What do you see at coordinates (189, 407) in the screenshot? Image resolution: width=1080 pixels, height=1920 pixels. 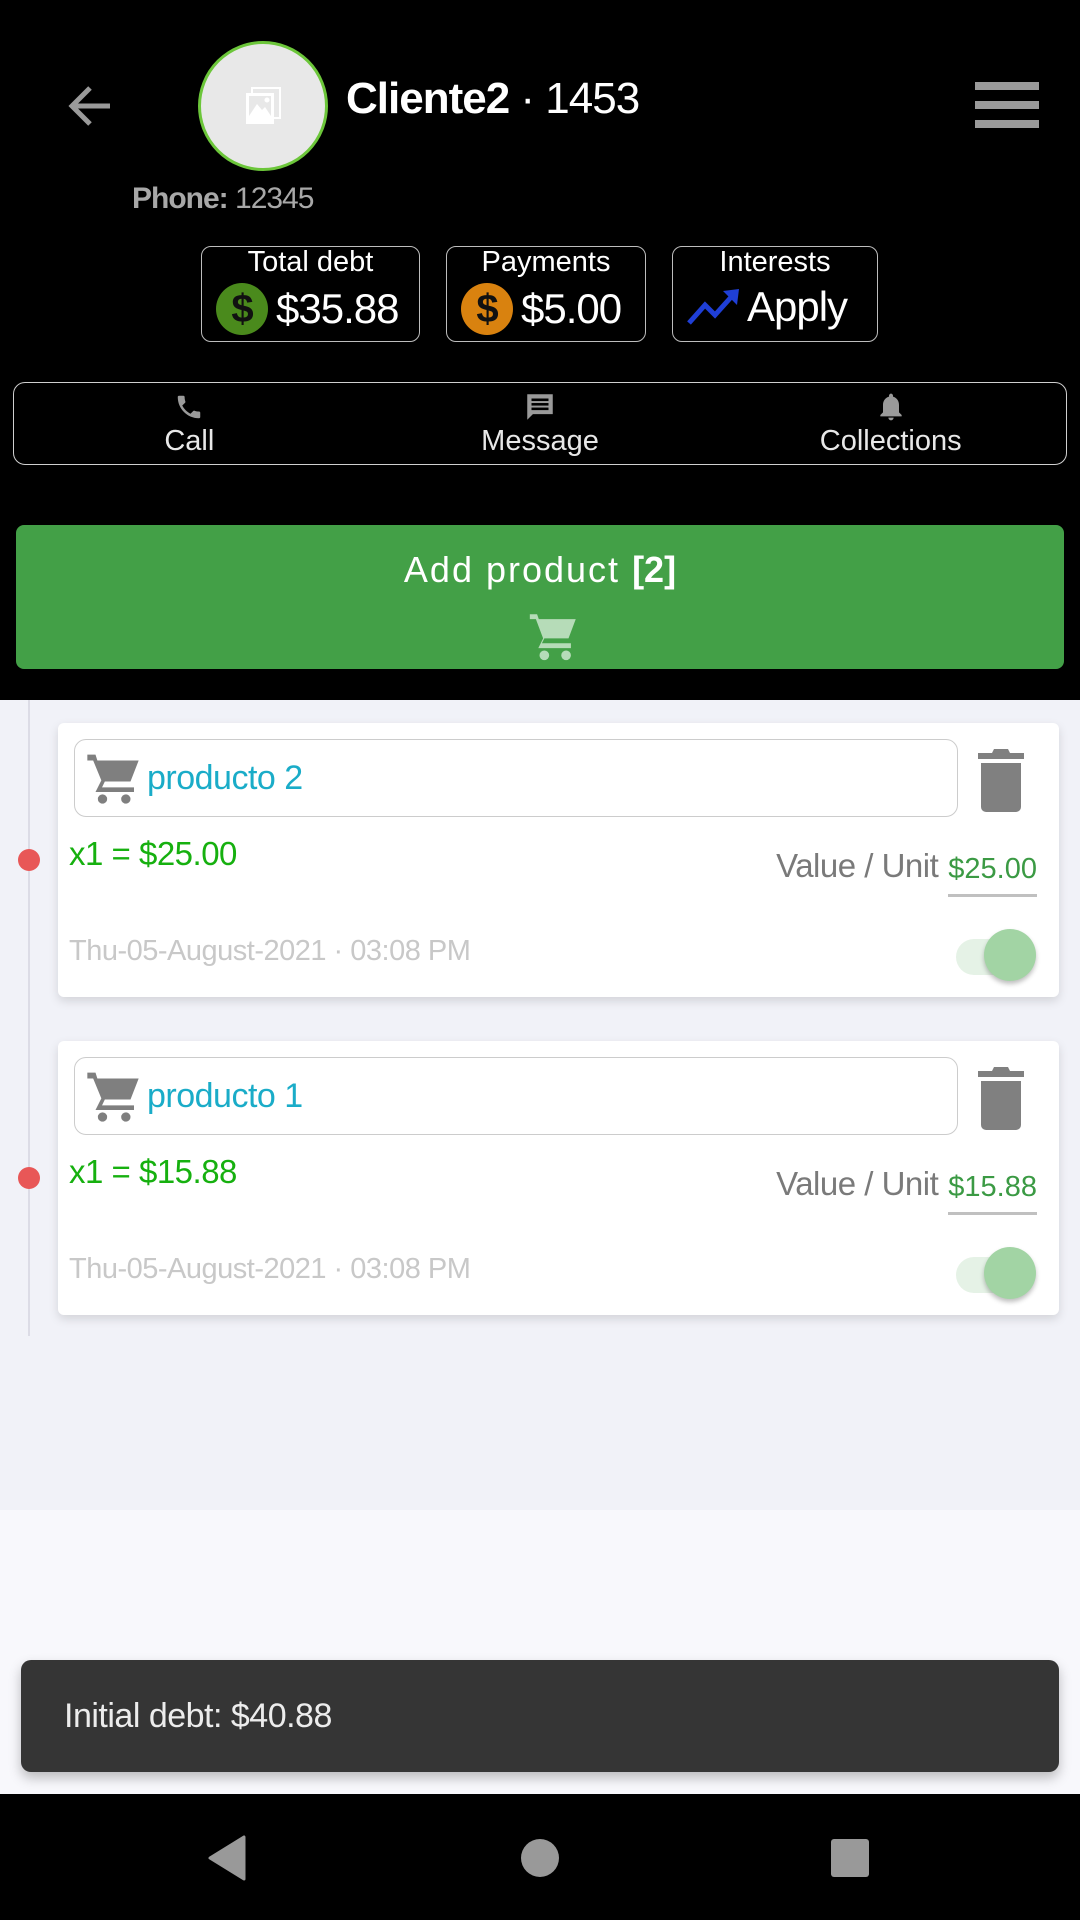 I see `phone-icon` at bounding box center [189, 407].